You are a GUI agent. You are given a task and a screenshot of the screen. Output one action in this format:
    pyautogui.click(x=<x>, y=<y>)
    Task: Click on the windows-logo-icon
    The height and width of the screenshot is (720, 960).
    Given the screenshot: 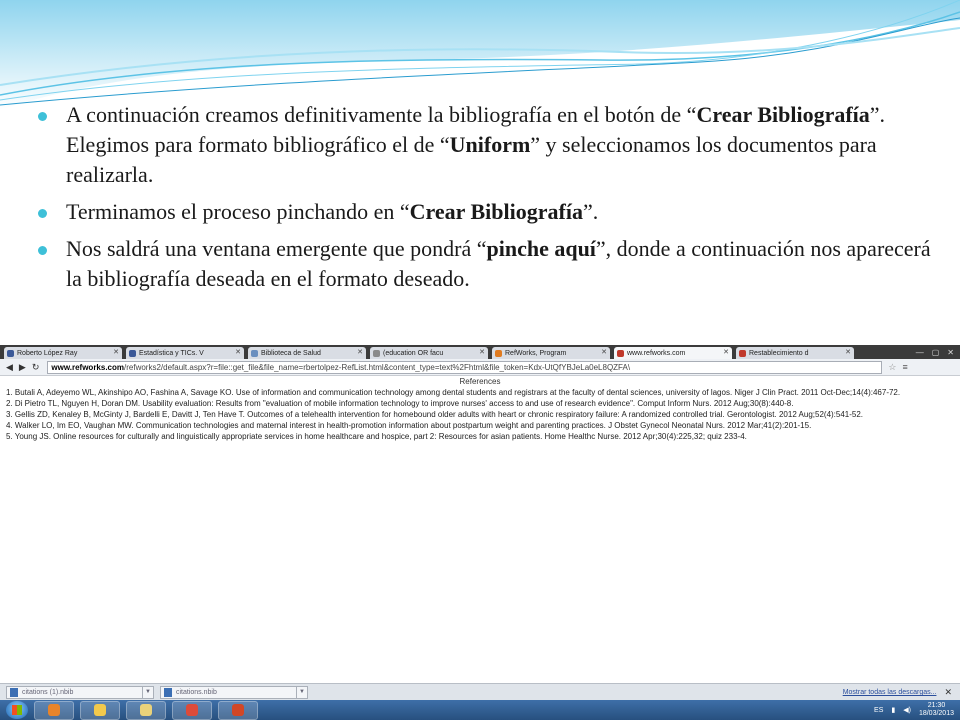 What is the action you would take?
    pyautogui.click(x=17, y=710)
    